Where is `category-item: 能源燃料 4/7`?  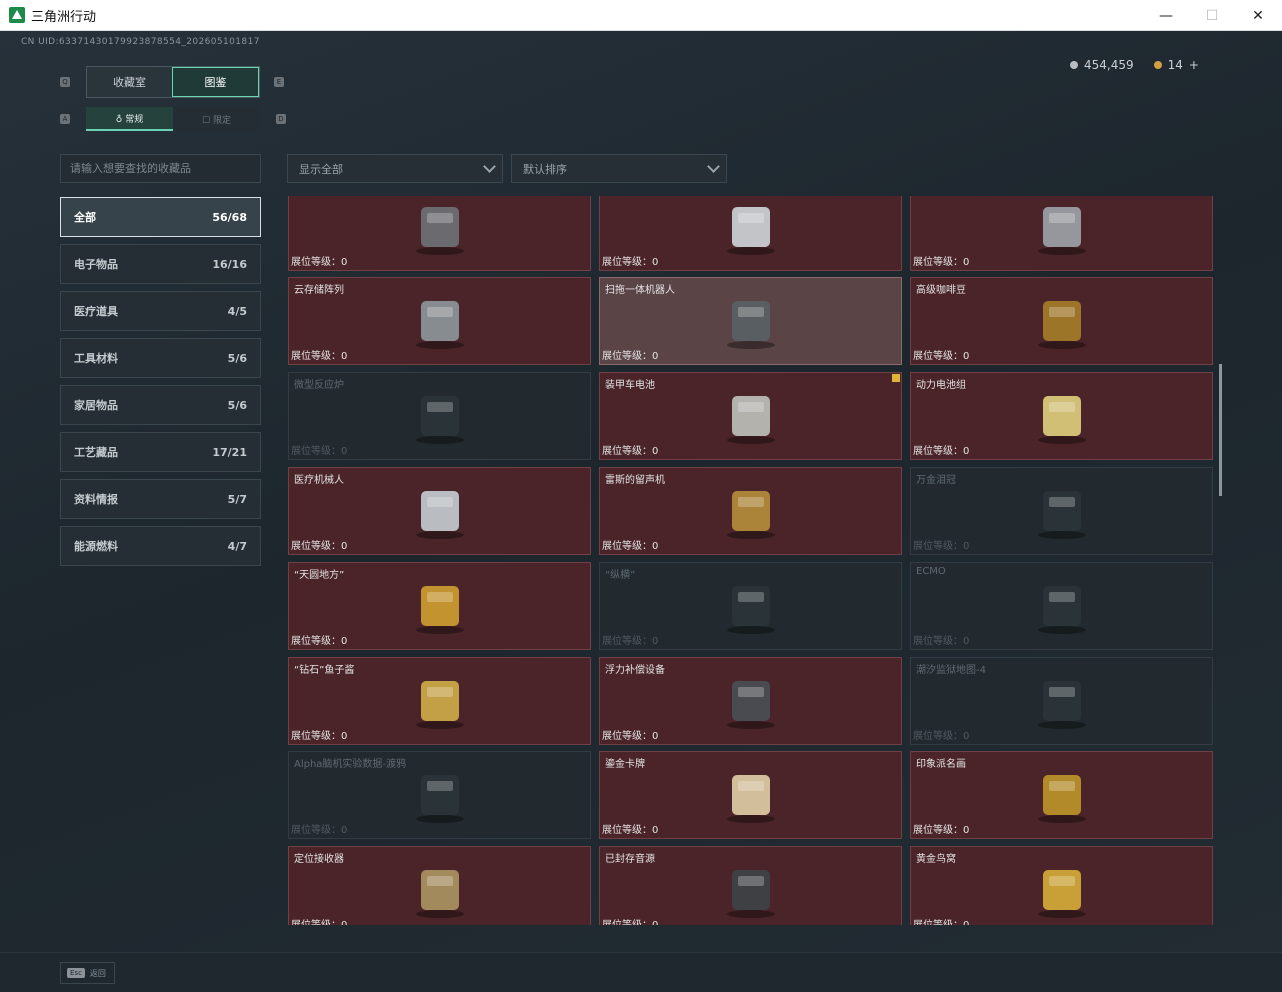
category-item: 能源燃料 4/7 is located at coordinates (160, 546).